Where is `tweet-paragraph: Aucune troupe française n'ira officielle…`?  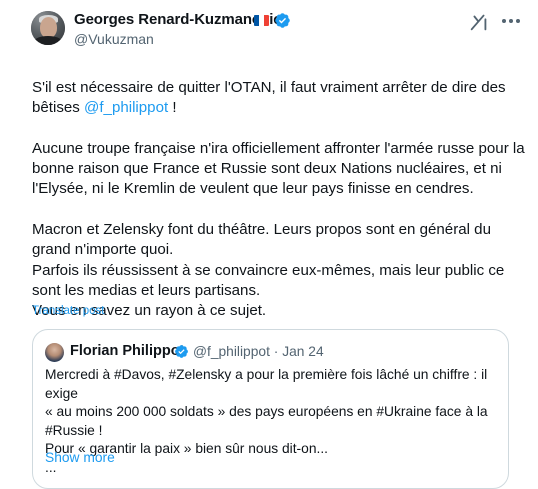 tweet-paragraph: Aucune troupe française n'ira officielle… is located at coordinates (278, 168).